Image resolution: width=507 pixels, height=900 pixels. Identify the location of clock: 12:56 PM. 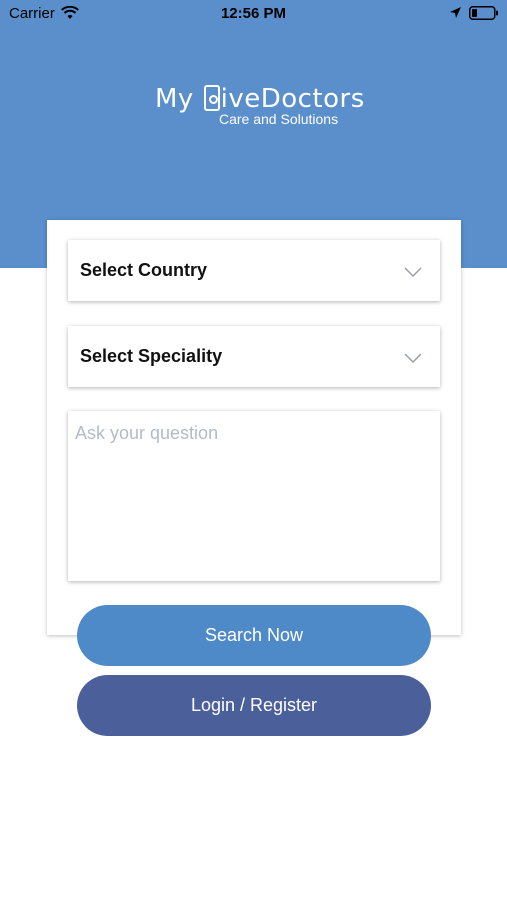
(253, 13).